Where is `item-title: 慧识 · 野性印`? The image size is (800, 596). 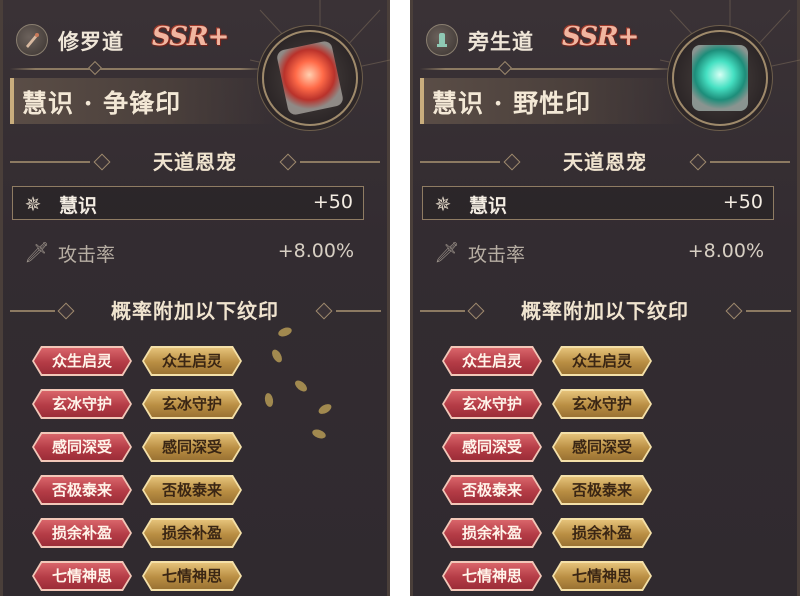 item-title: 慧识 · 野性印 is located at coordinates (512, 103).